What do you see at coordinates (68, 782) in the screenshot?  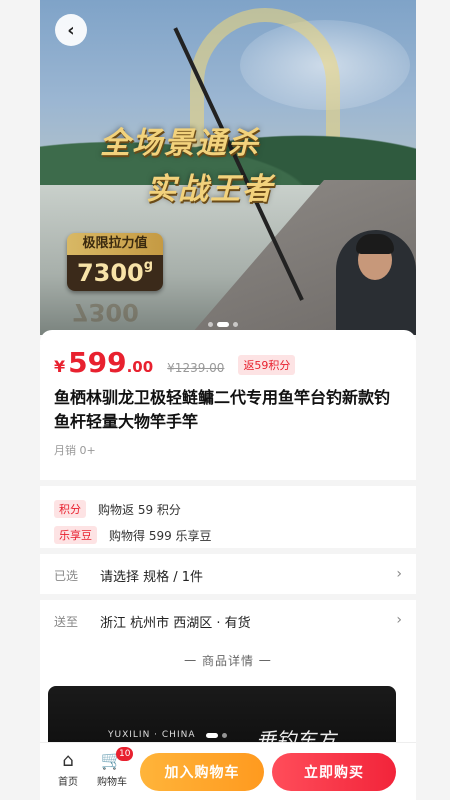 I see `nav-home-label: 首页` at bounding box center [68, 782].